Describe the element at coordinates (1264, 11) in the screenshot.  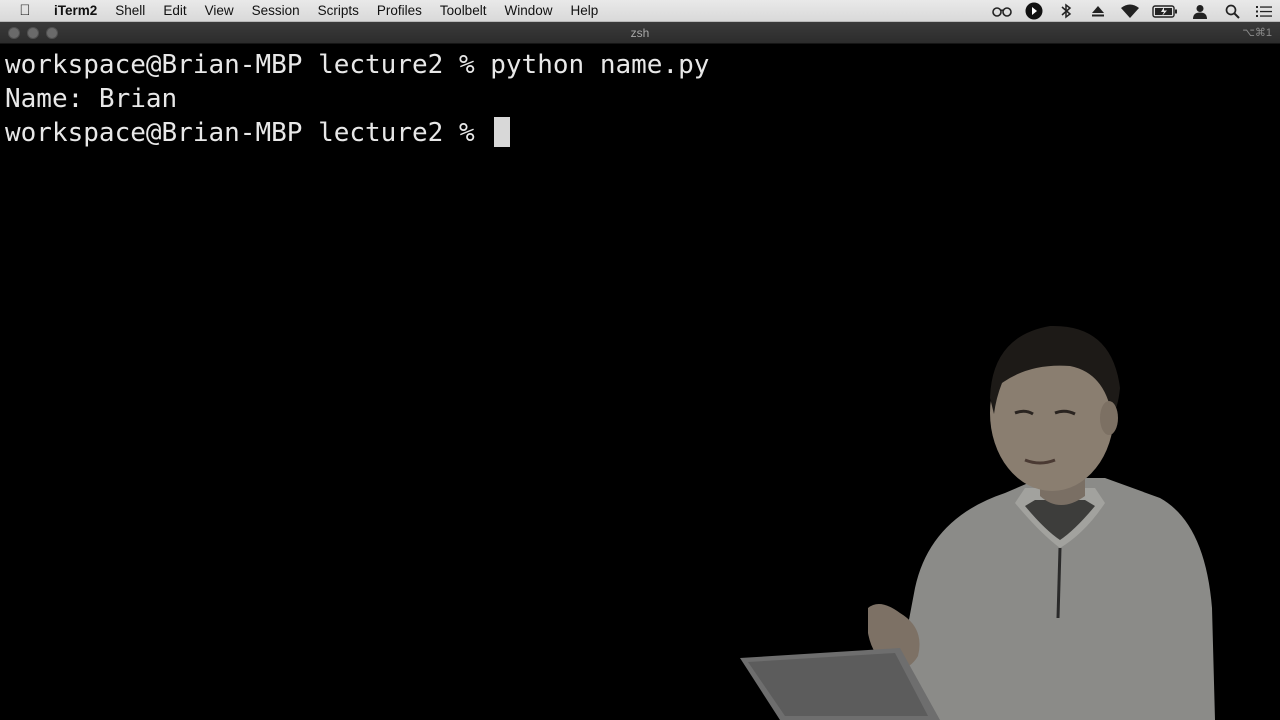
I see `list-icon` at that location.